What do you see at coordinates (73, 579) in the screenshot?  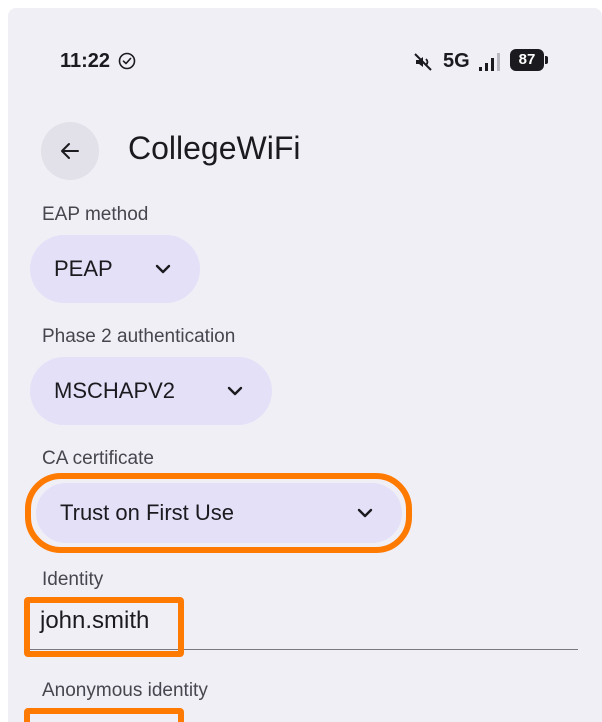 I see `identity-label: Identity` at bounding box center [73, 579].